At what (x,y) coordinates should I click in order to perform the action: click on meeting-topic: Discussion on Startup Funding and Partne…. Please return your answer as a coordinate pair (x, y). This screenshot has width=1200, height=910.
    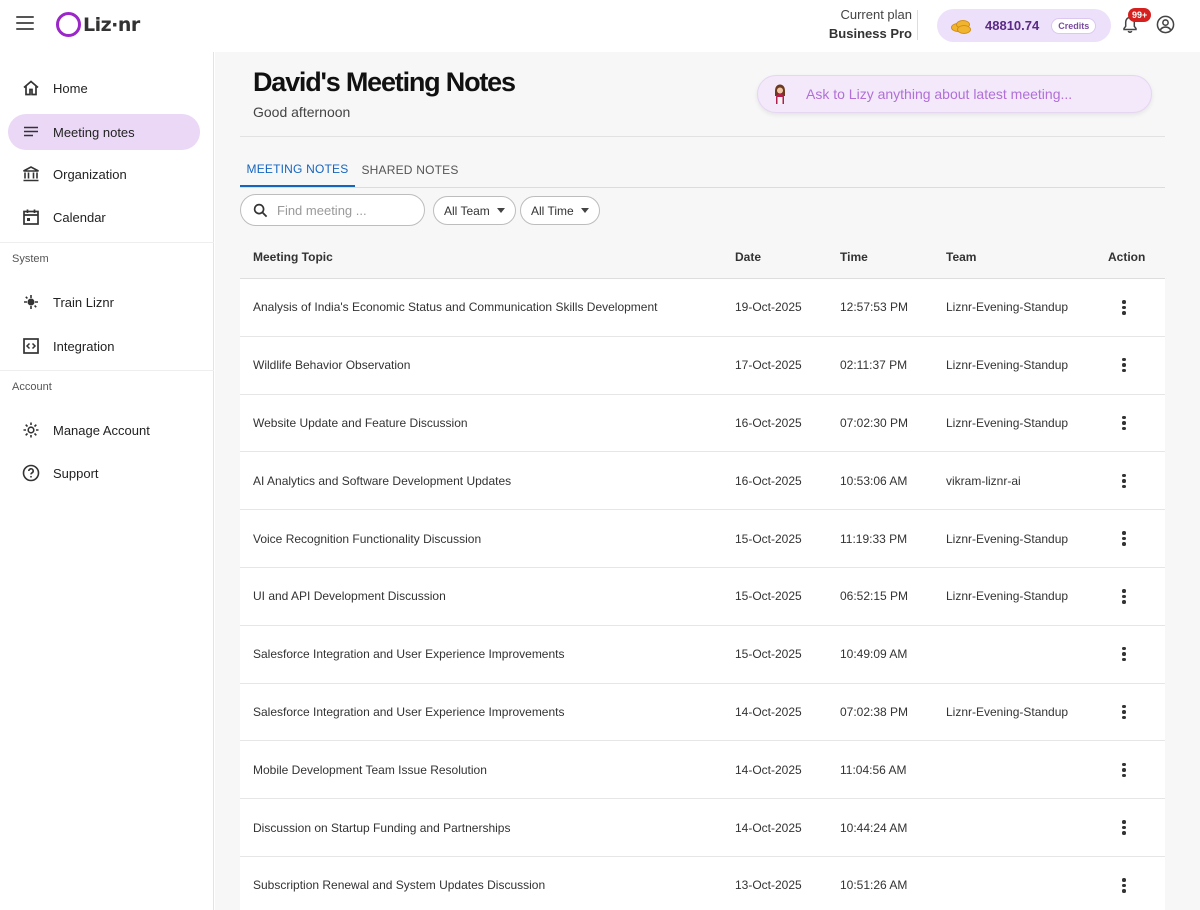
    Looking at the image, I should click on (382, 827).